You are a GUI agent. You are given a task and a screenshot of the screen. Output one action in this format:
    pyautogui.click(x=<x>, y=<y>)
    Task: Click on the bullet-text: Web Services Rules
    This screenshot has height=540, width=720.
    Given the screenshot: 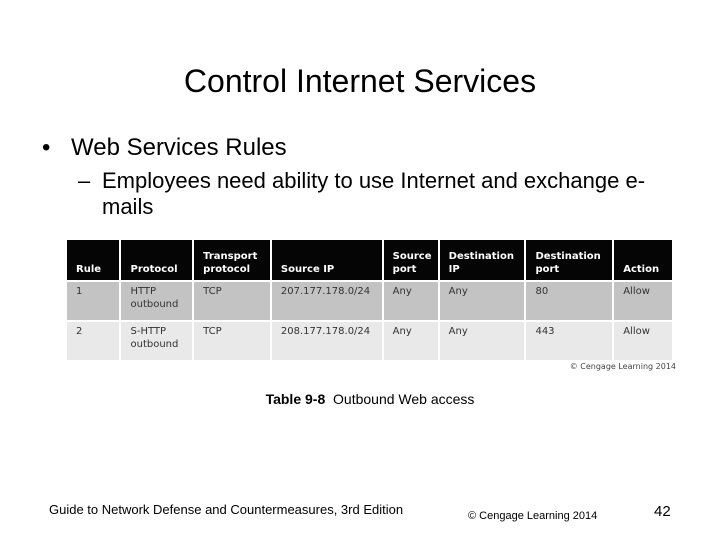 What is the action you would take?
    pyautogui.click(x=179, y=147)
    